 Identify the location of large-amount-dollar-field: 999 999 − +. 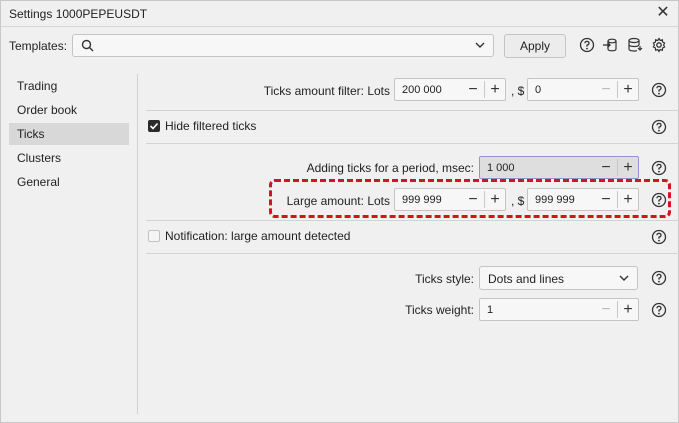
(583, 199).